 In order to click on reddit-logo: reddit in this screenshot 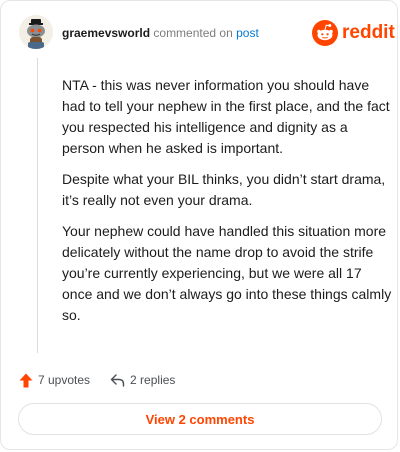, I will do `click(353, 33)`.